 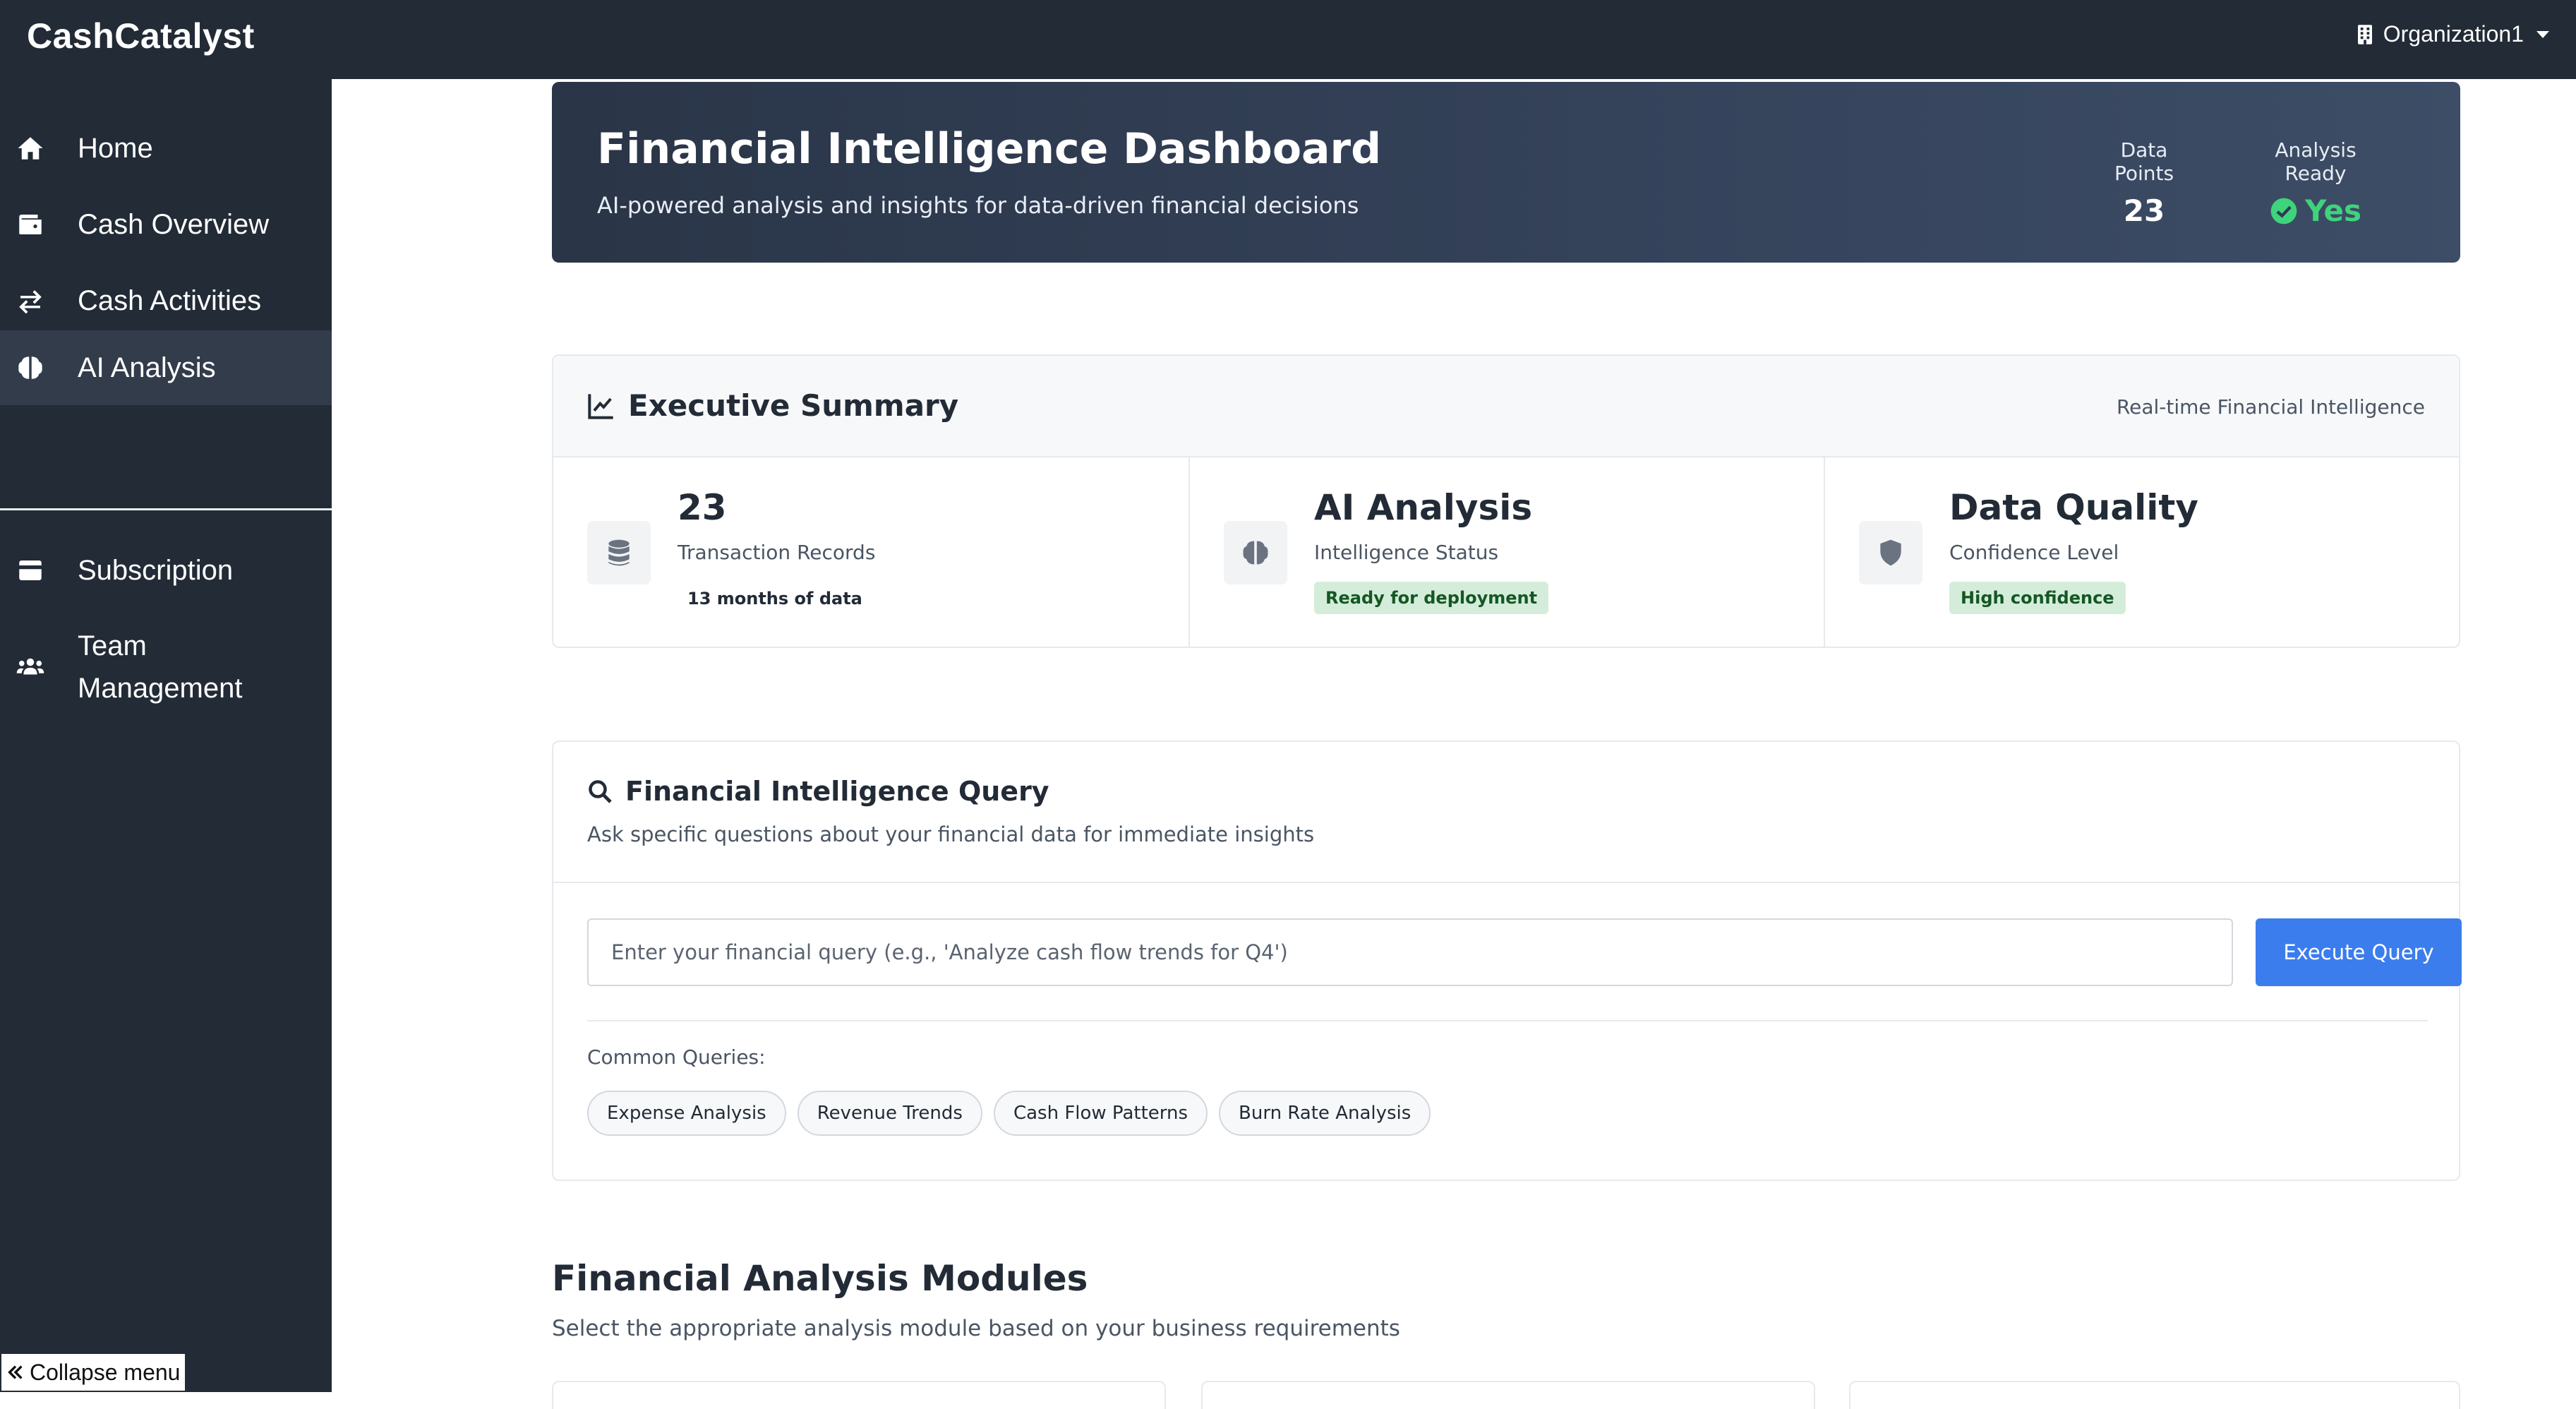 I want to click on page-title: Financial Intelligence Dashboard, so click(x=989, y=149).